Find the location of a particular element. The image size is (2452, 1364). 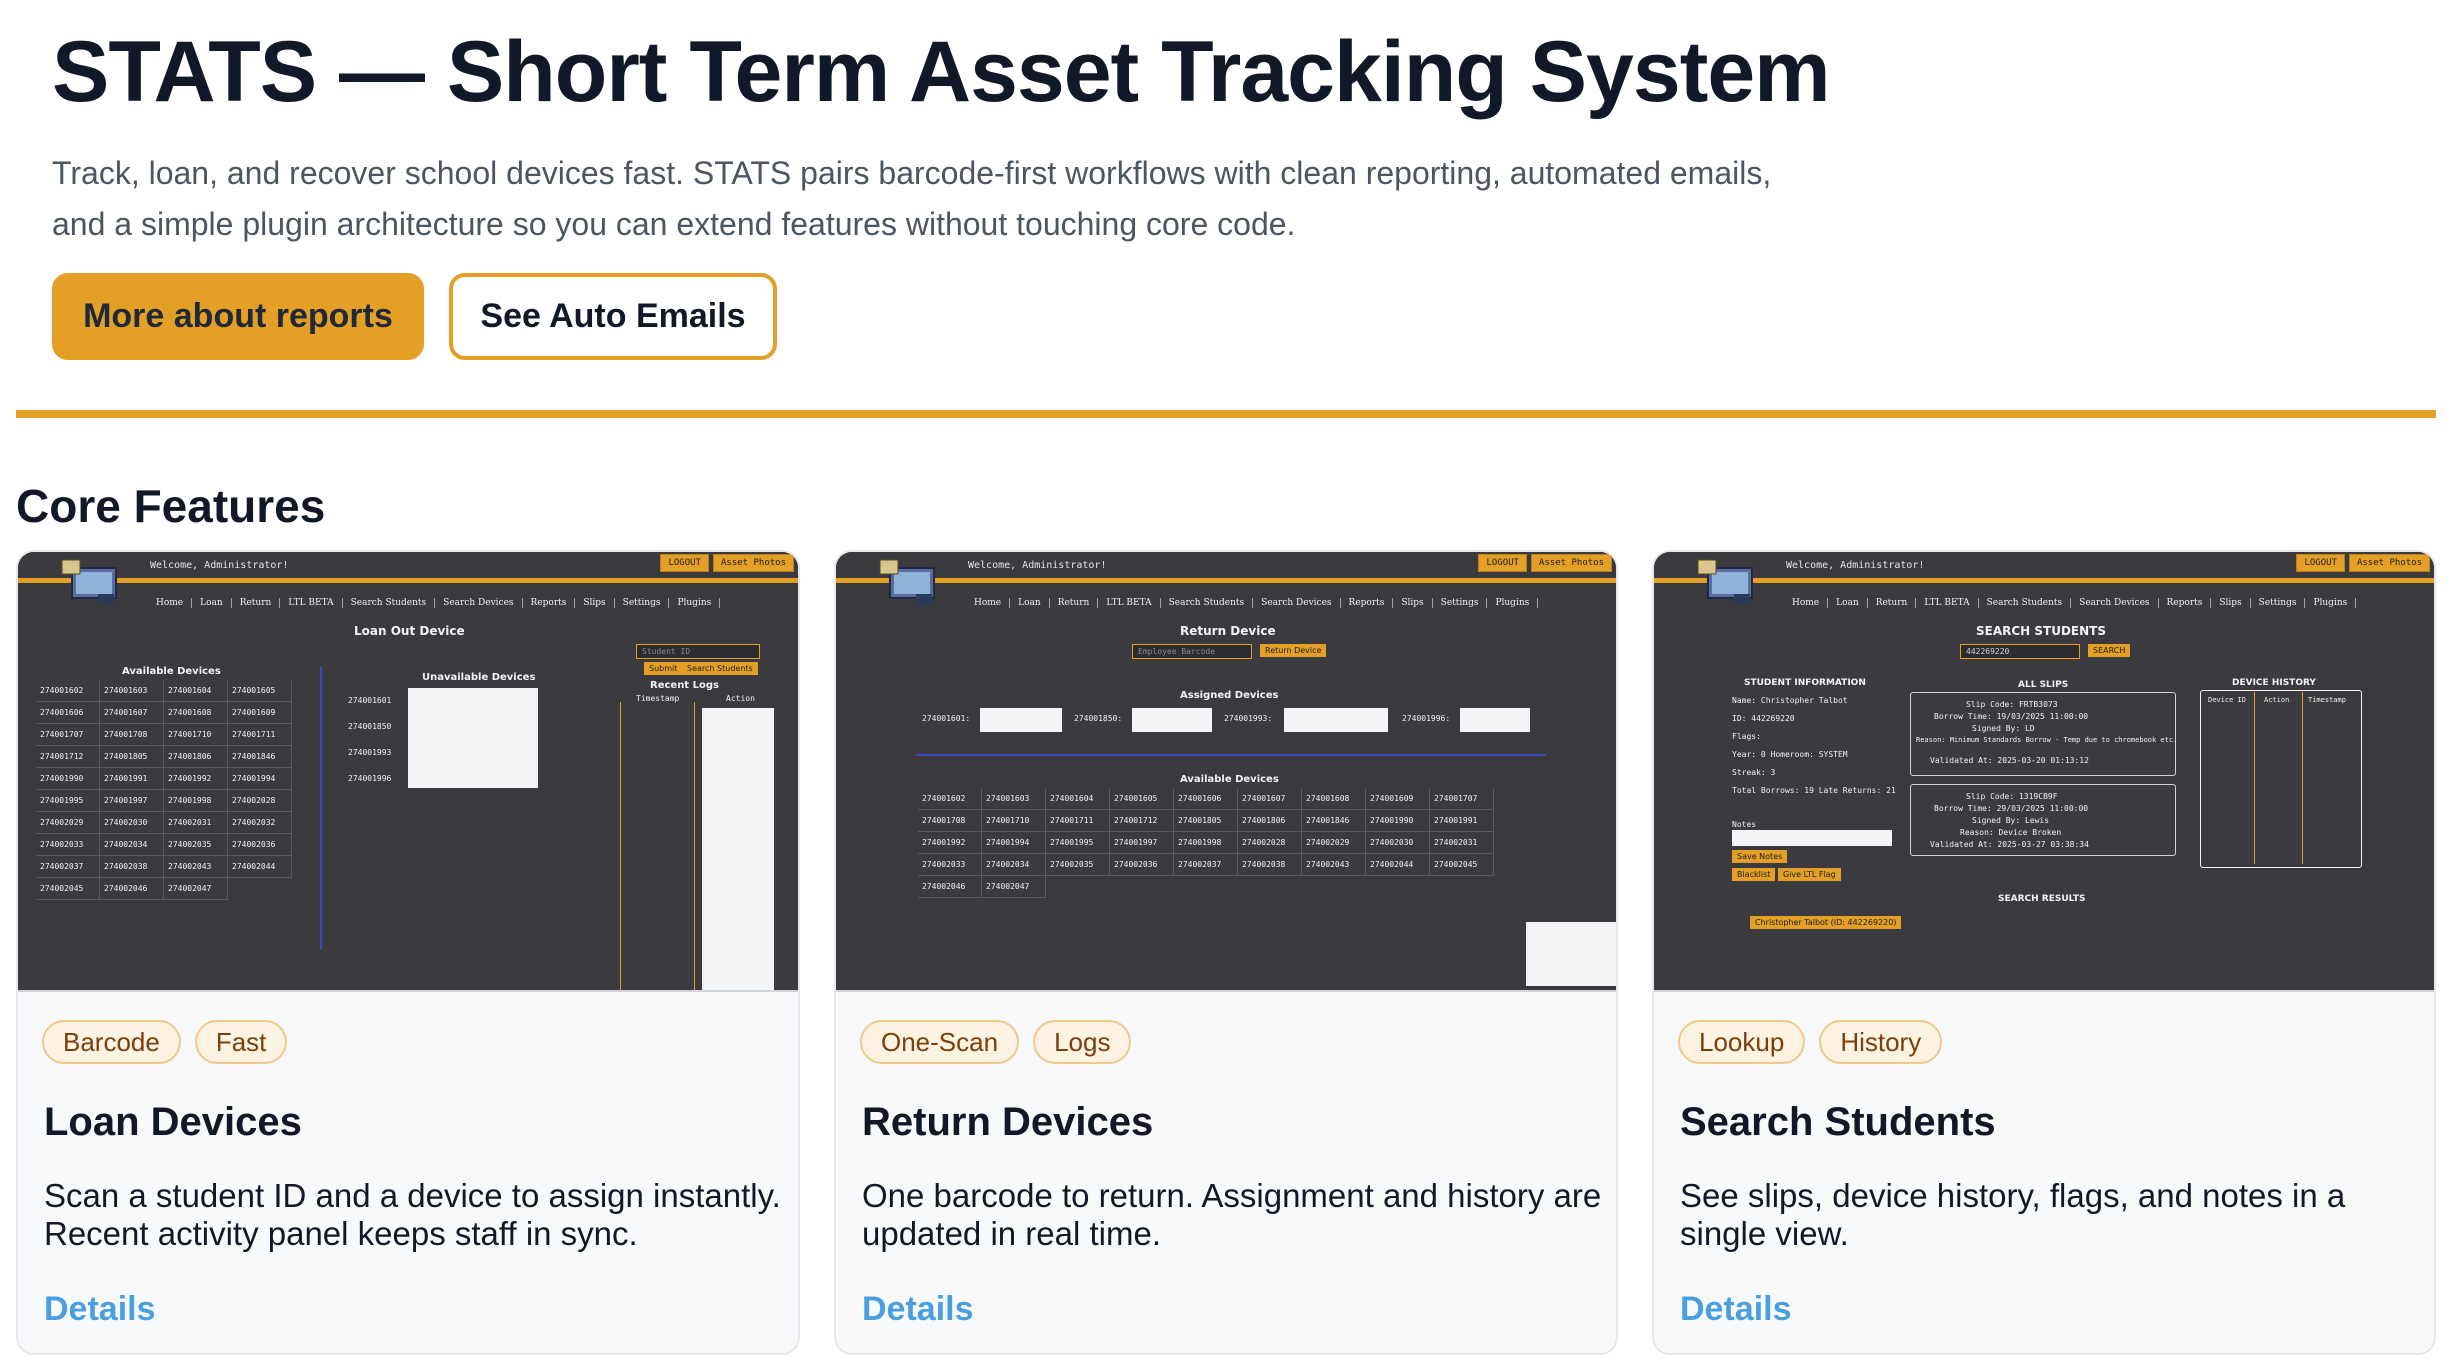

device-cell: 274002045 is located at coordinates (1462, 865).